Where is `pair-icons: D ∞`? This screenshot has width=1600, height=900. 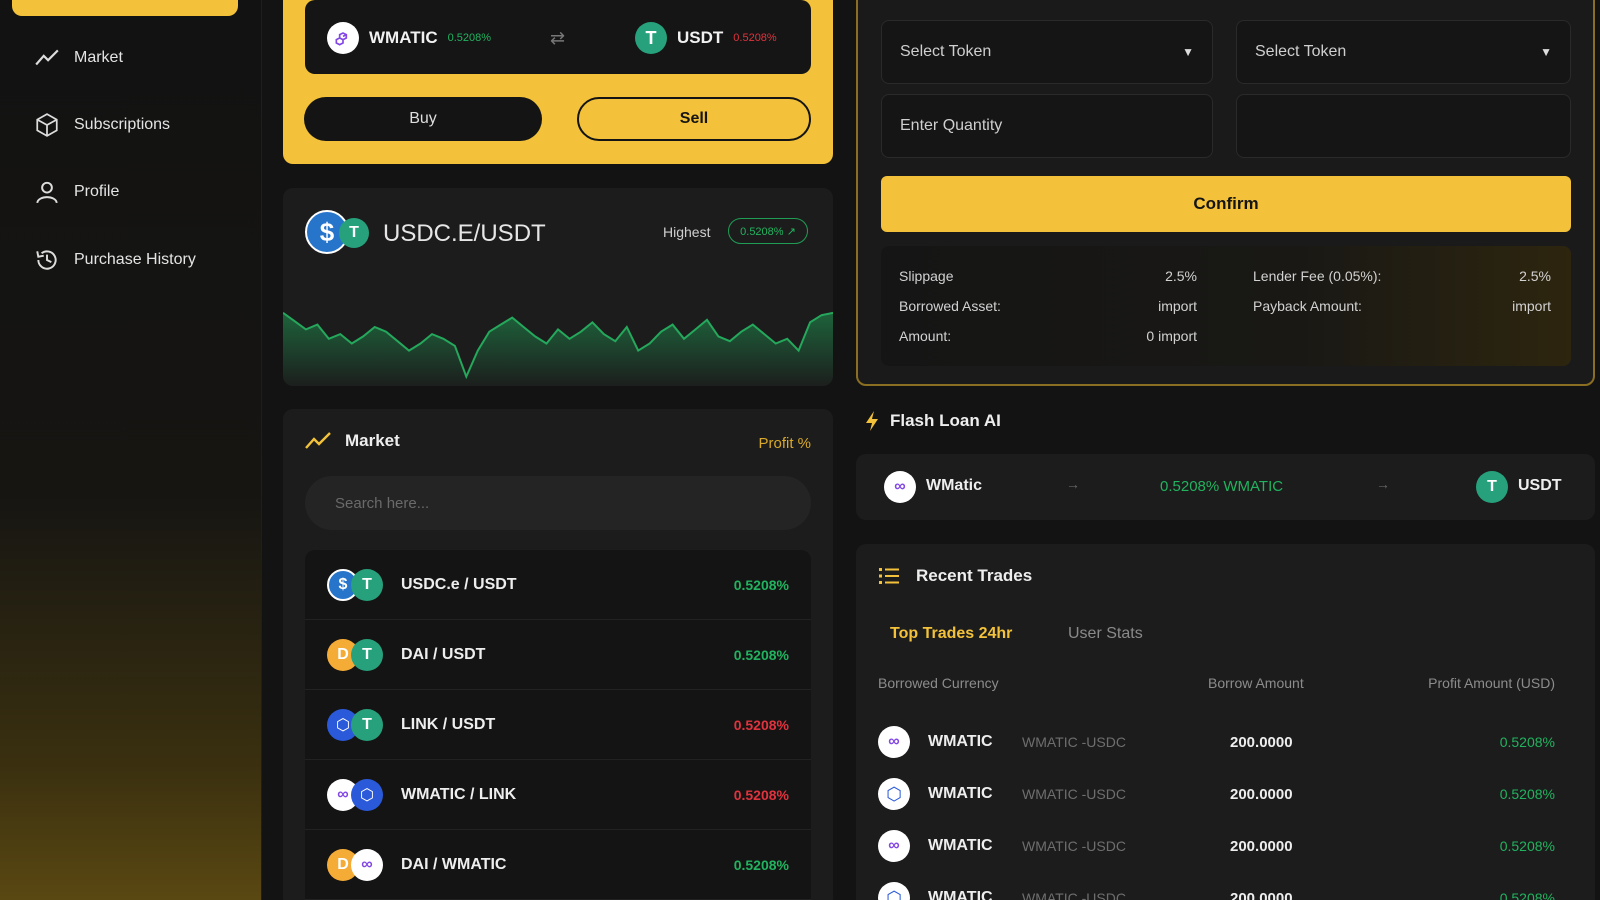 pair-icons: D ∞ is located at coordinates (355, 864).